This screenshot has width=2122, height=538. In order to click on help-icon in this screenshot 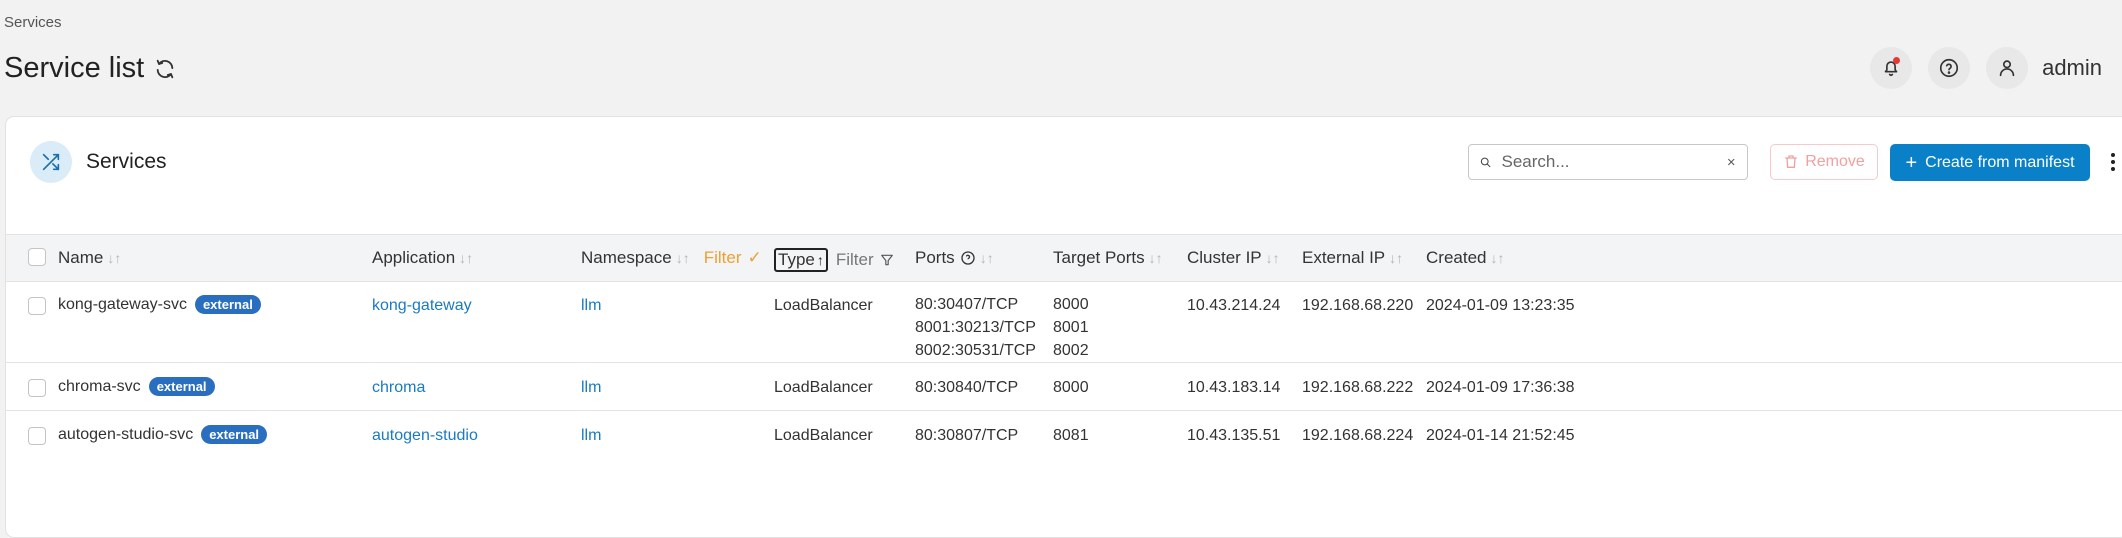, I will do `click(1949, 68)`.